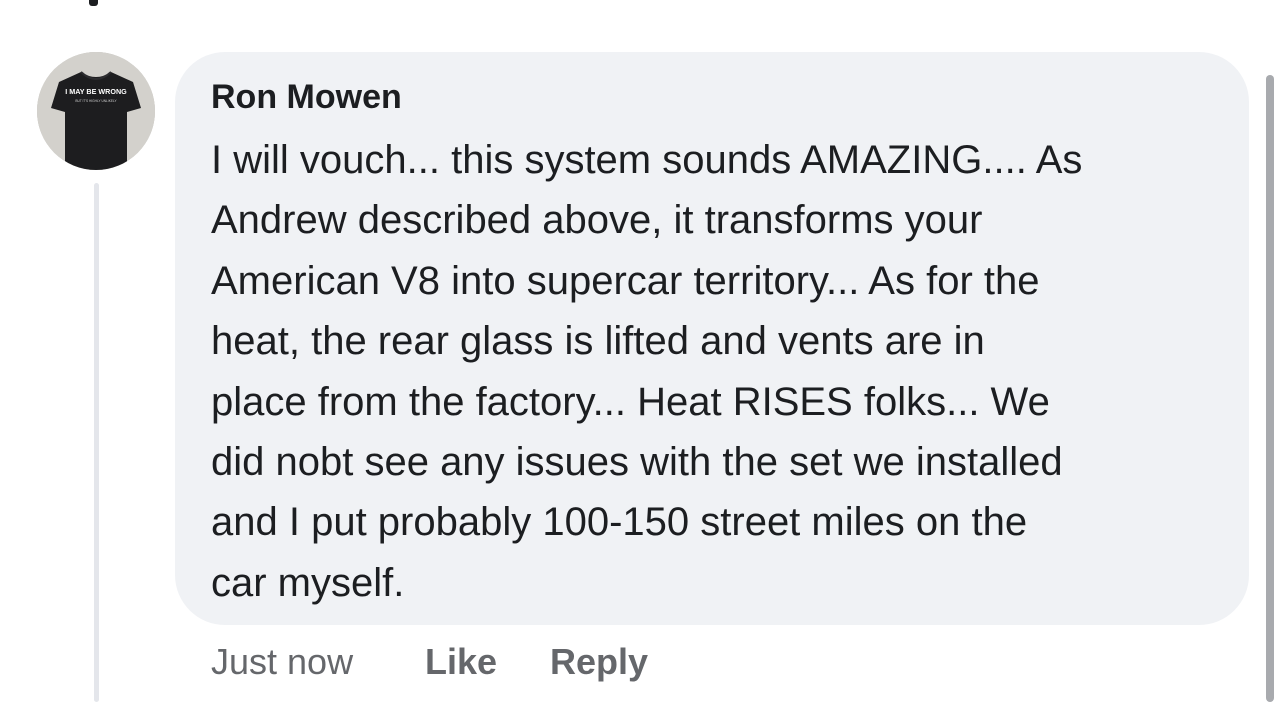 Image resolution: width=1284 pixels, height=702 pixels. I want to click on author-name: Ron Mowen, so click(306, 97).